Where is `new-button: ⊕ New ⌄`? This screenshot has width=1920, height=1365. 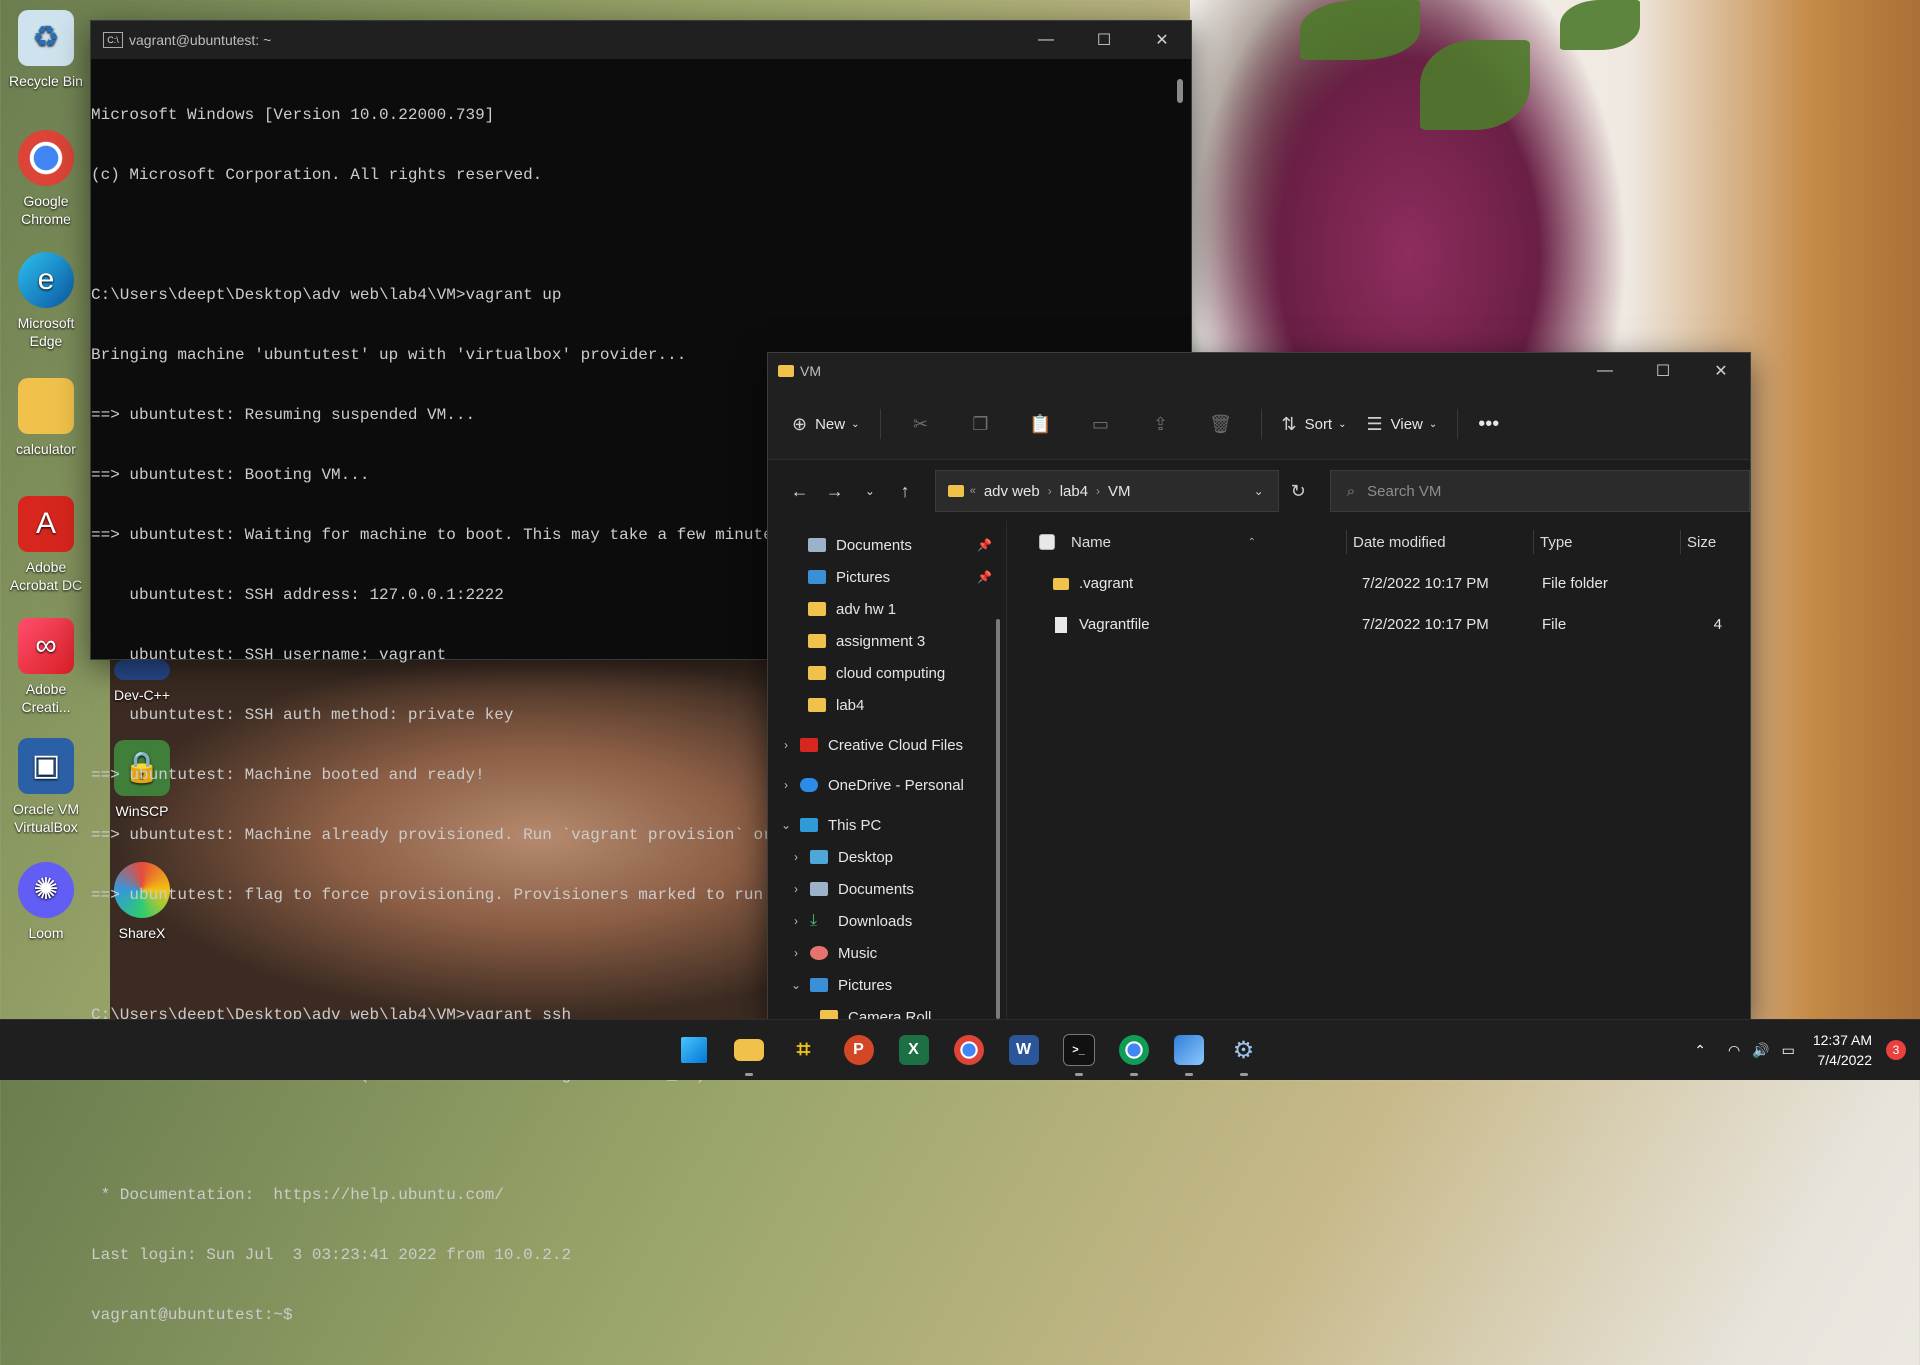 new-button: ⊕ New ⌄ is located at coordinates (826, 424).